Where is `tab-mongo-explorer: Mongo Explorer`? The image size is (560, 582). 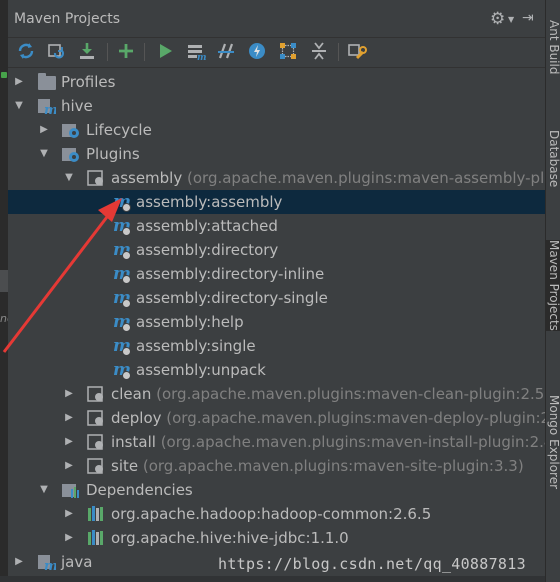 tab-mongo-explorer: Mongo Explorer is located at coordinates (553, 442).